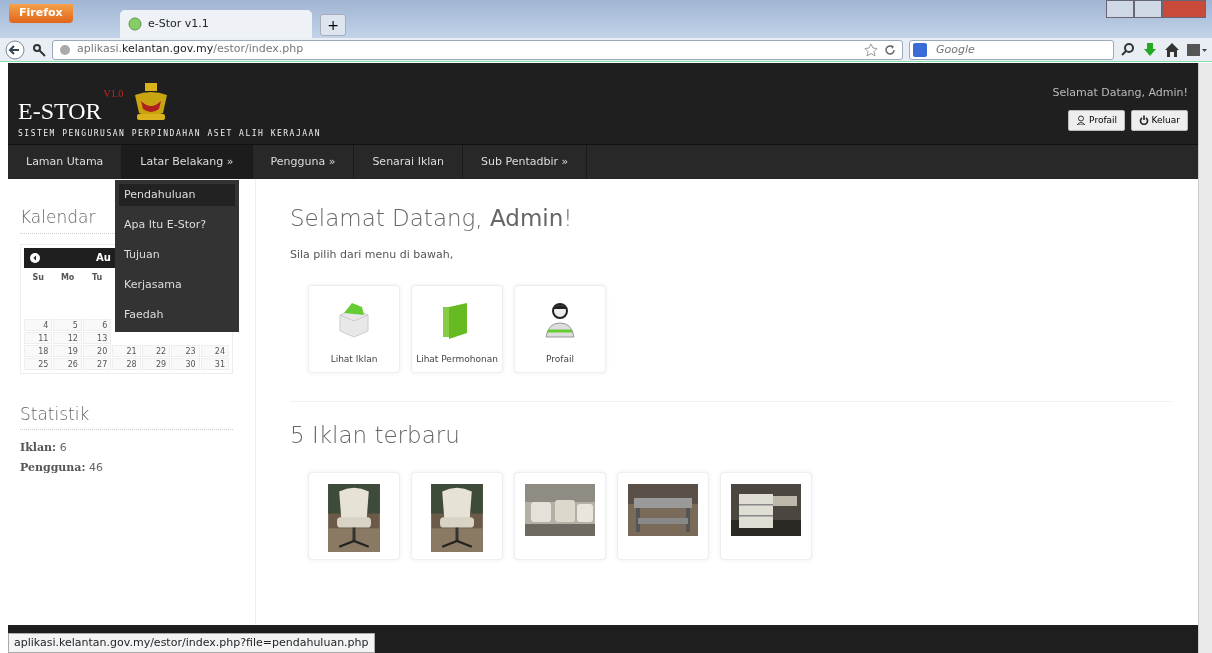  Describe the element at coordinates (44, 448) in the screenshot. I see `stat-line: Iklan: 6` at that location.